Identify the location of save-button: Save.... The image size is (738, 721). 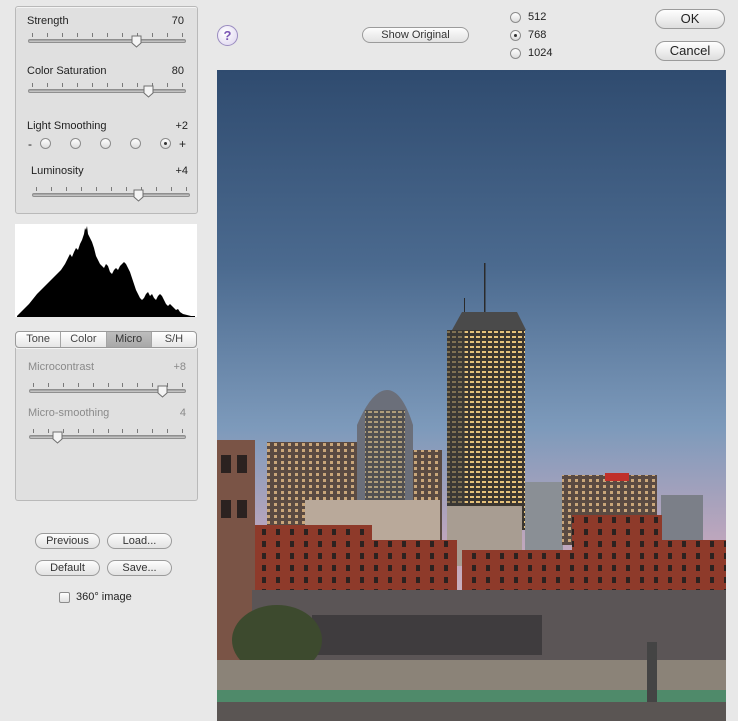
(139, 568).